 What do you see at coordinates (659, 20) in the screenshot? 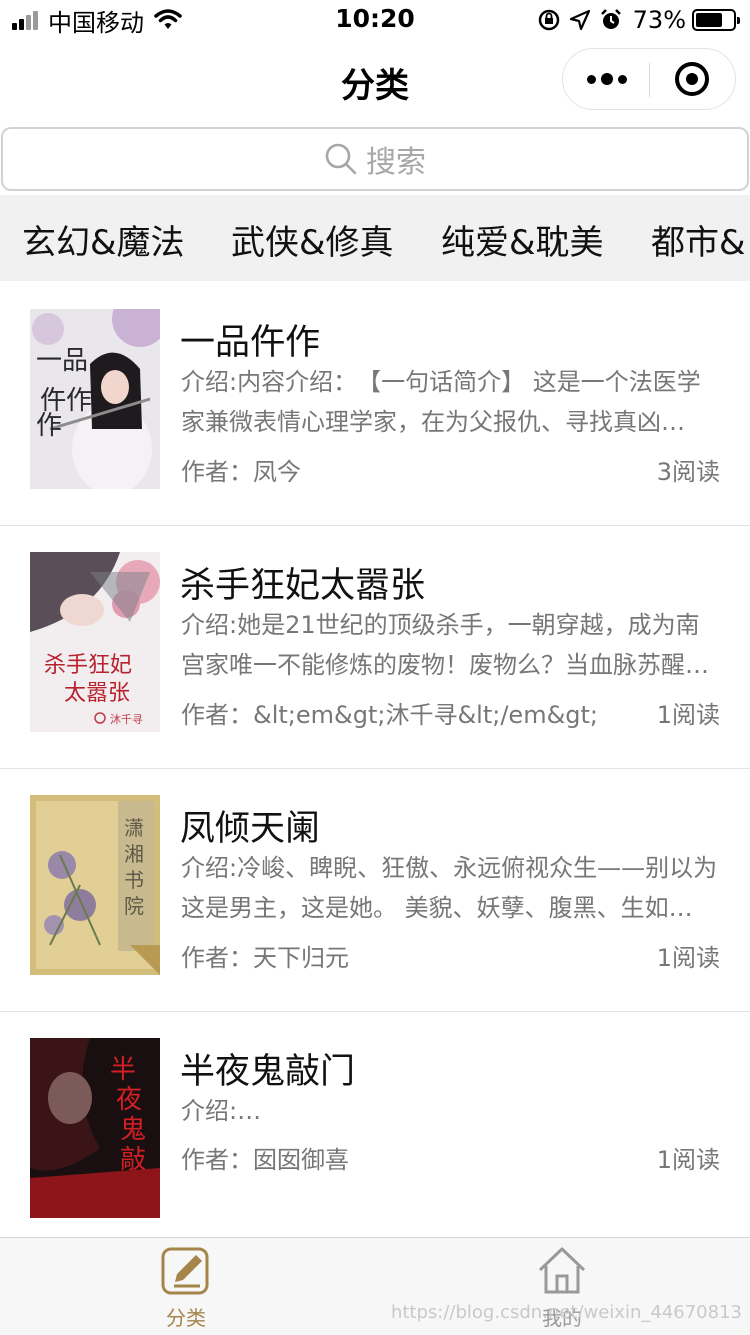
I see `battery-percent: 73%` at bounding box center [659, 20].